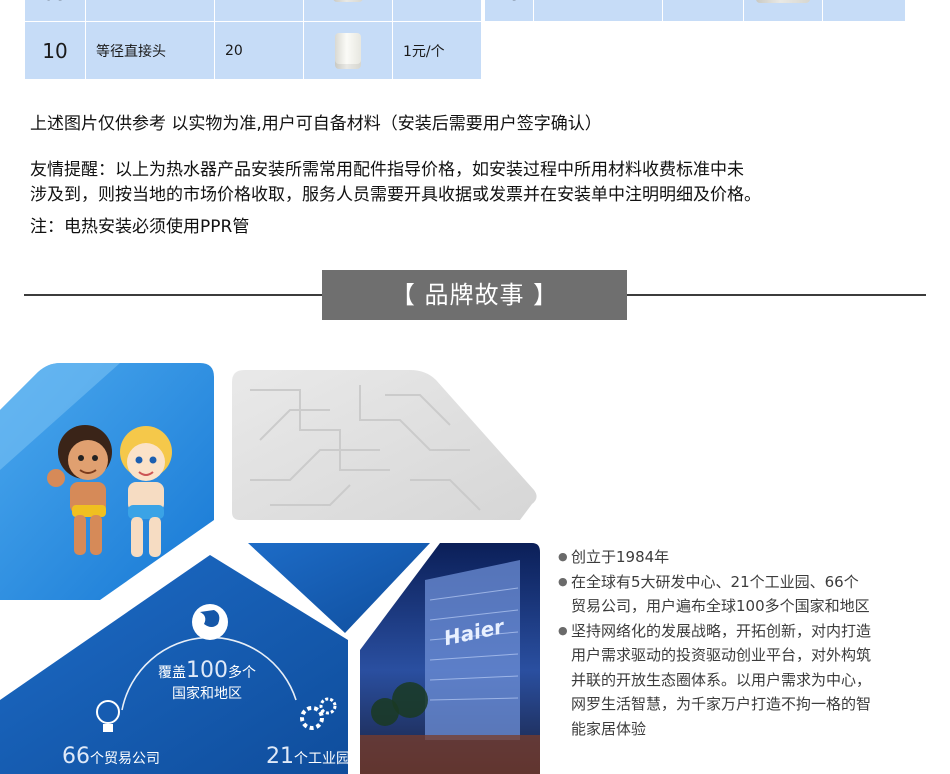  Describe the element at coordinates (242, 673) in the screenshot. I see `coverage-suffix: 多个` at that location.